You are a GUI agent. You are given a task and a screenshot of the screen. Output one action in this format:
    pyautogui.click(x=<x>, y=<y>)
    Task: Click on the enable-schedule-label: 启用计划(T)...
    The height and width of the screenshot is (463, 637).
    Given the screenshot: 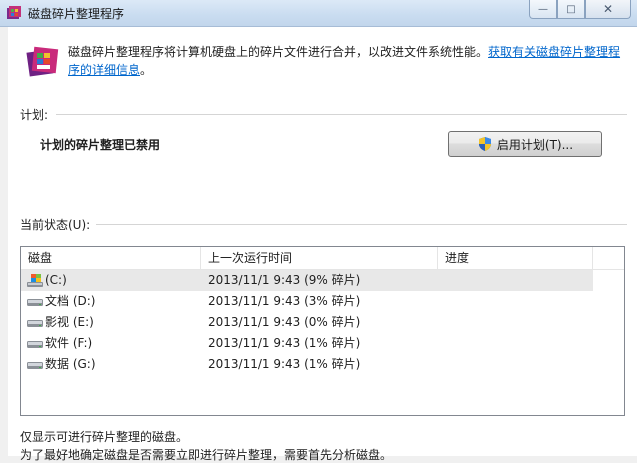 What is the action you would take?
    pyautogui.click(x=535, y=144)
    